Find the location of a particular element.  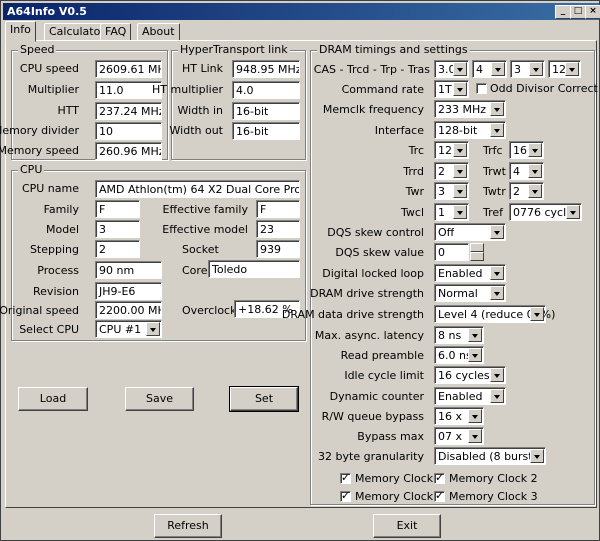

dqs-skew-control-dropdown: Off is located at coordinates (470, 232).